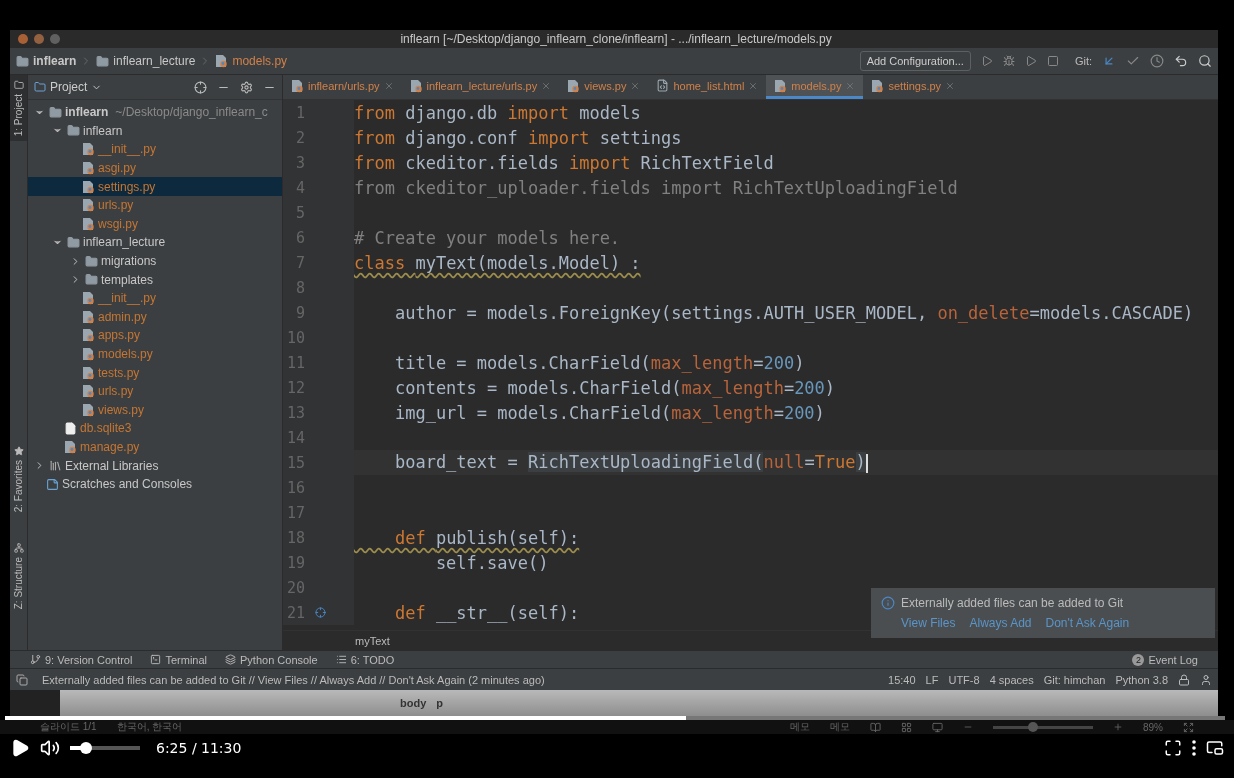  I want to click on editor-tab: inflearn_lecture/urls.py, so click(480, 87).